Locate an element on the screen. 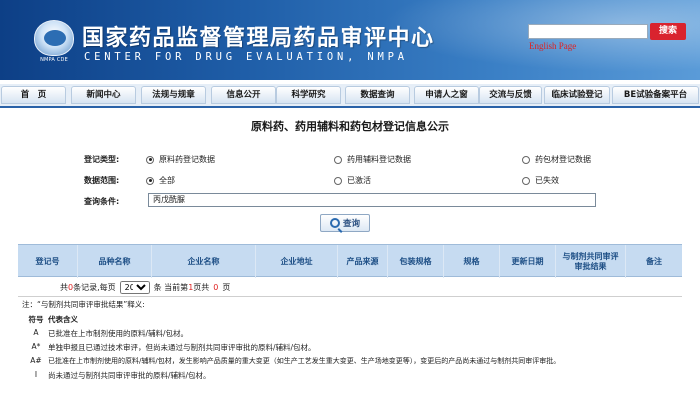  nav-news: 新闻中心 is located at coordinates (103, 95).